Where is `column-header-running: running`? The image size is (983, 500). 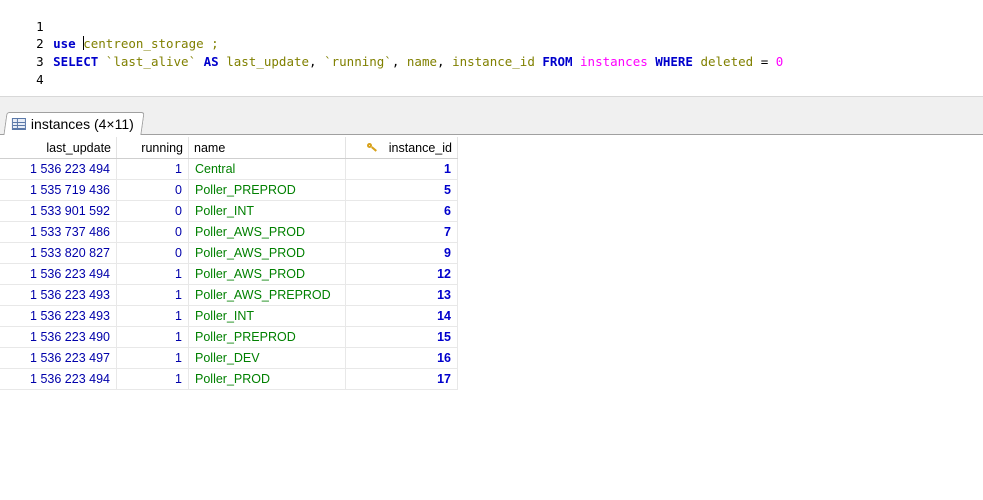 column-header-running: running is located at coordinates (152, 148).